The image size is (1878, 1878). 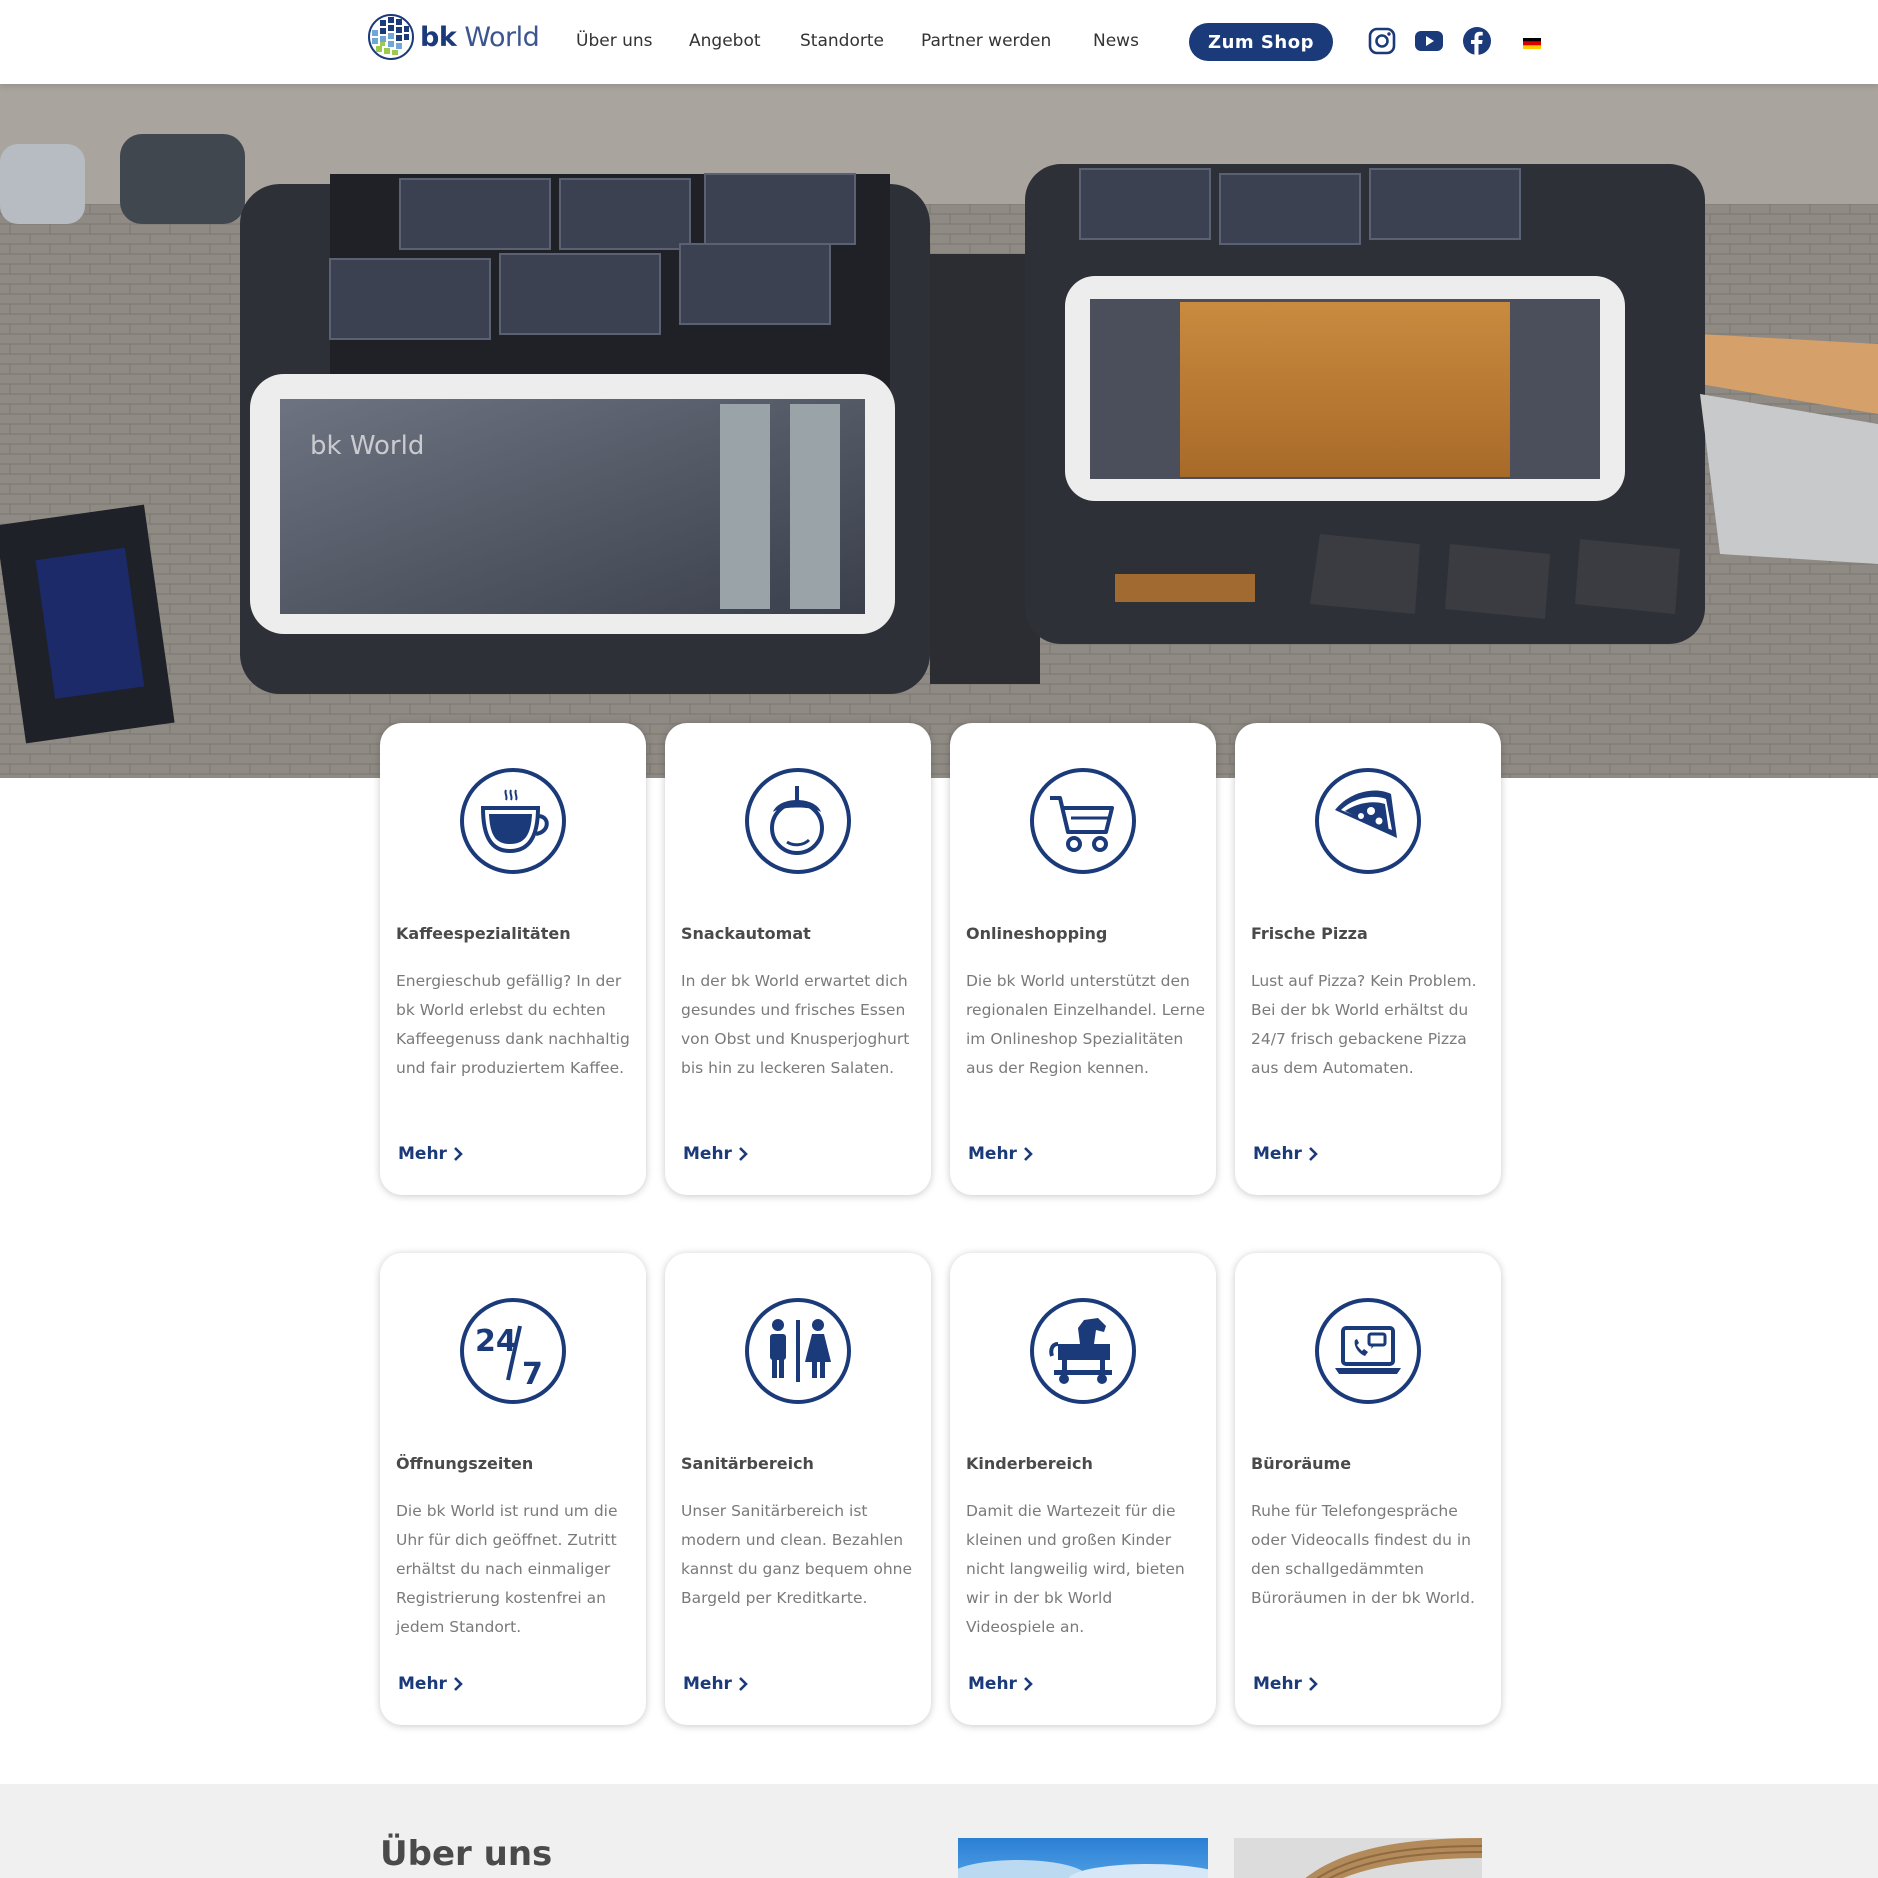 I want to click on instagram-icon, so click(x=1382, y=41).